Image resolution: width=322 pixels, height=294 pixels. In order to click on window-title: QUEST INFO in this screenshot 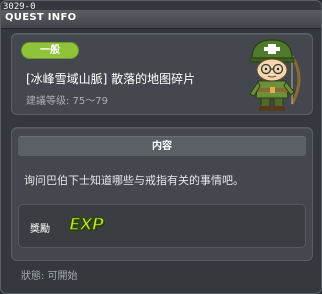, I will do `click(41, 17)`.